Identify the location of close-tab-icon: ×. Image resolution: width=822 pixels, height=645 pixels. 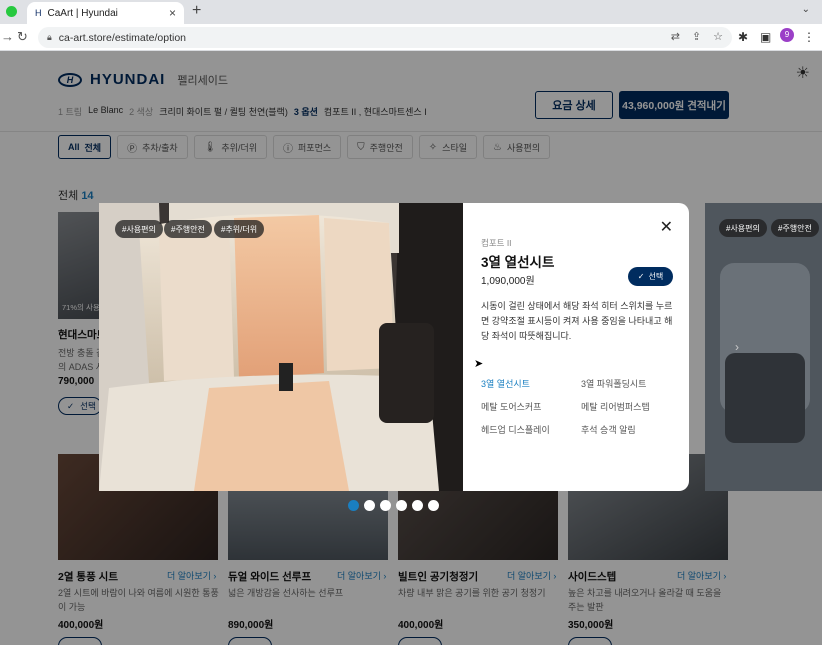
(172, 13).